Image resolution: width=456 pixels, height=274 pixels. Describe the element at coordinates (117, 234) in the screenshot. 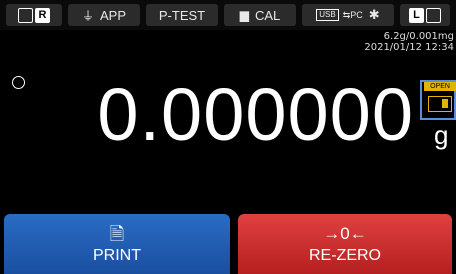

I see `printer-icon: 🗎` at that location.